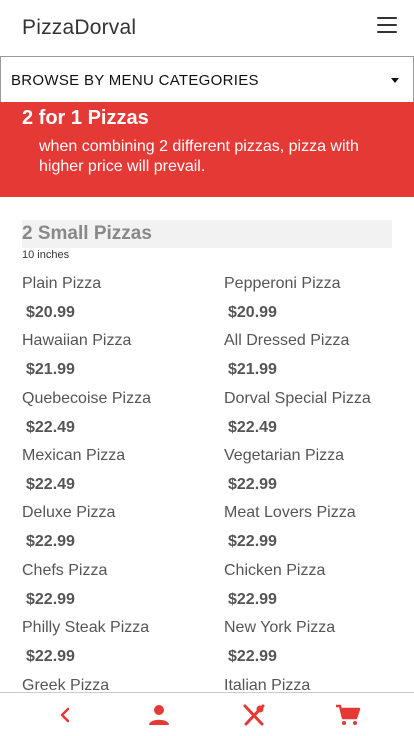 This screenshot has width=414, height=736. I want to click on menu-item: Philly Steak Pizza $22.99, so click(114, 647).